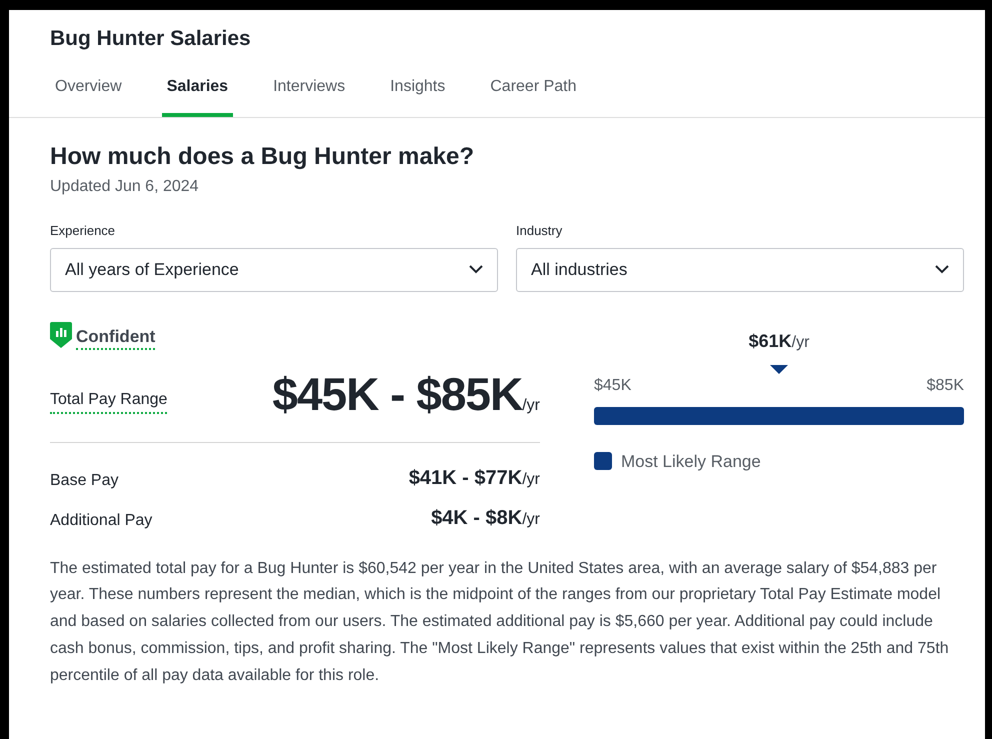 The image size is (992, 739). I want to click on tab: Insights, so click(417, 95).